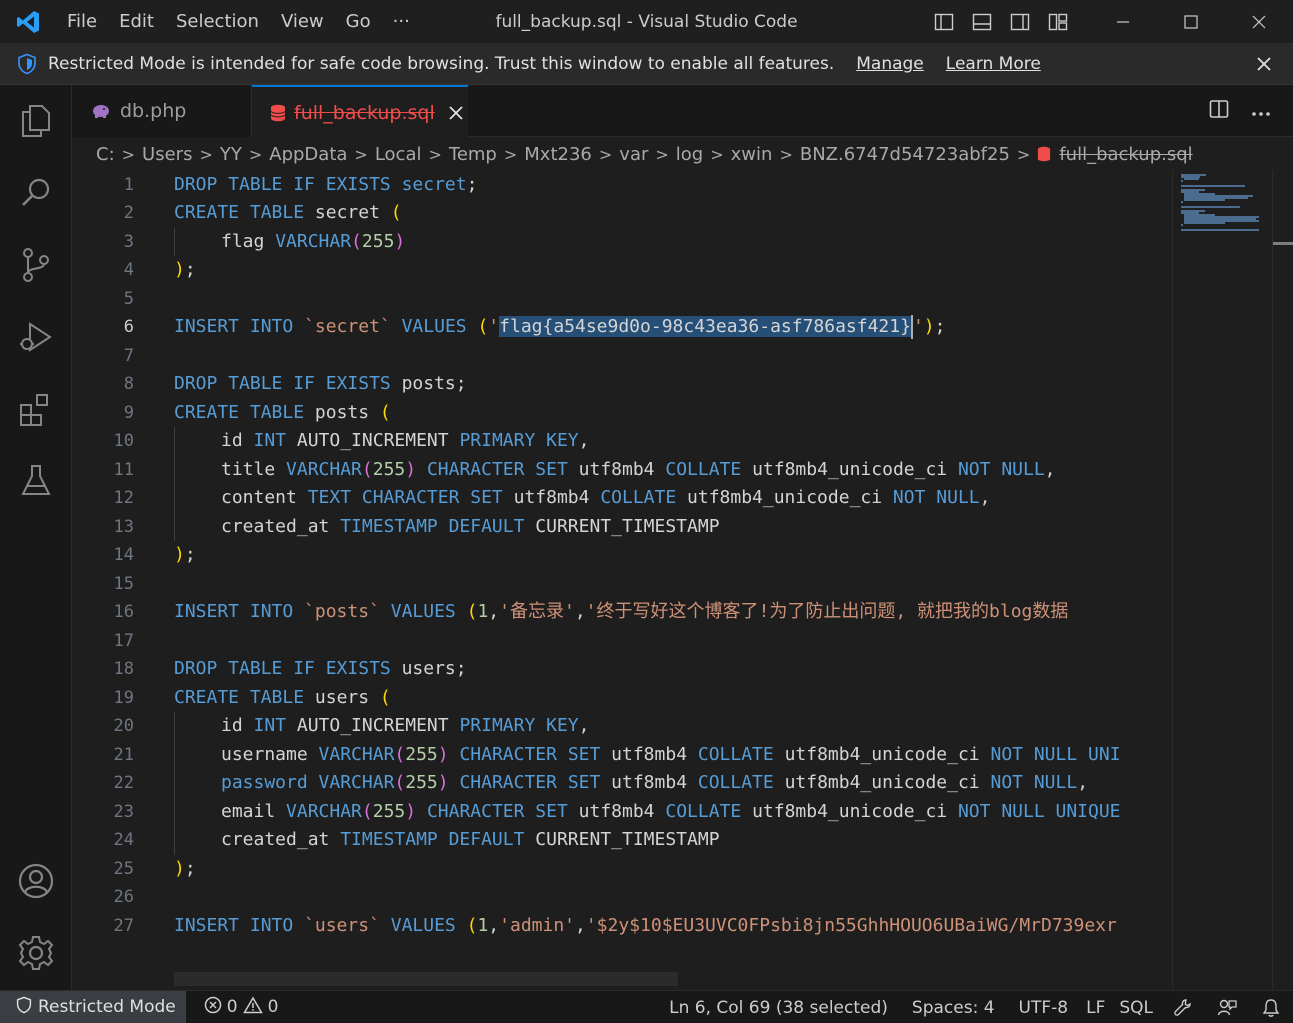  I want to click on breadcrumb-item: log, so click(689, 154).